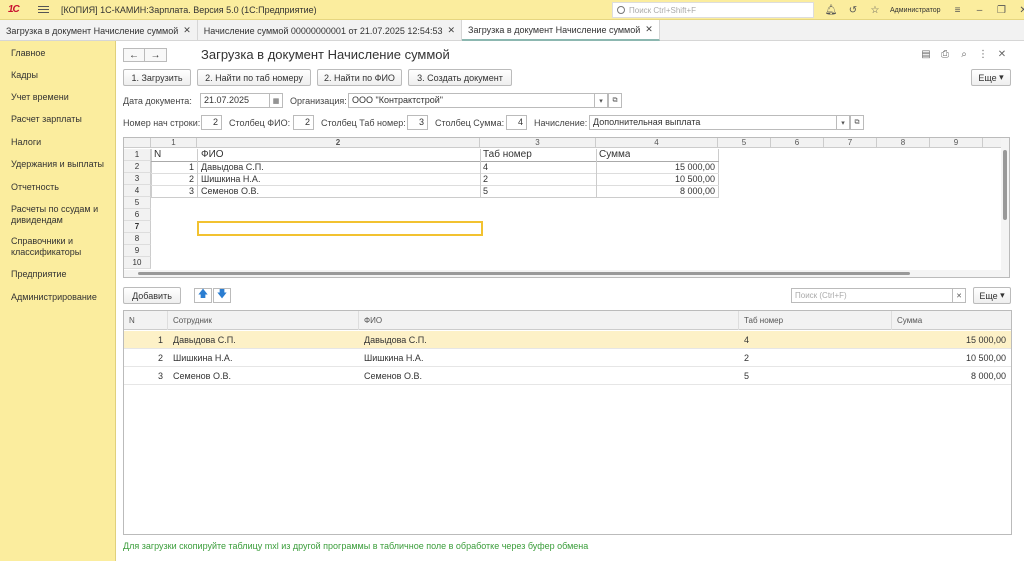 The image size is (1024, 561). What do you see at coordinates (137, 167) in the screenshot?
I see `sheet-row-header: 2` at bounding box center [137, 167].